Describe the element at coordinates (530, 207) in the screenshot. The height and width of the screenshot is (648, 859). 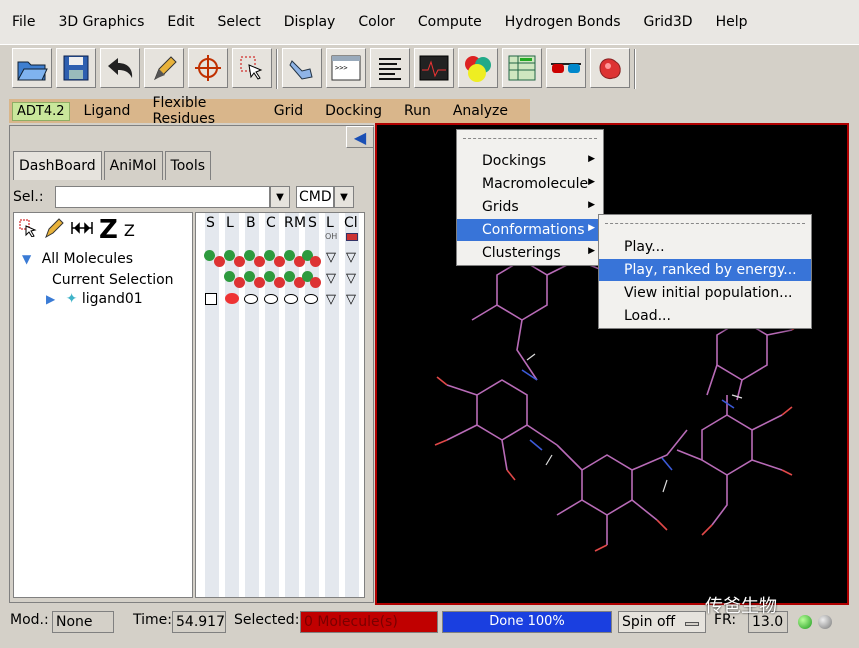
I see `menu-item-grids: Grids ▶` at that location.